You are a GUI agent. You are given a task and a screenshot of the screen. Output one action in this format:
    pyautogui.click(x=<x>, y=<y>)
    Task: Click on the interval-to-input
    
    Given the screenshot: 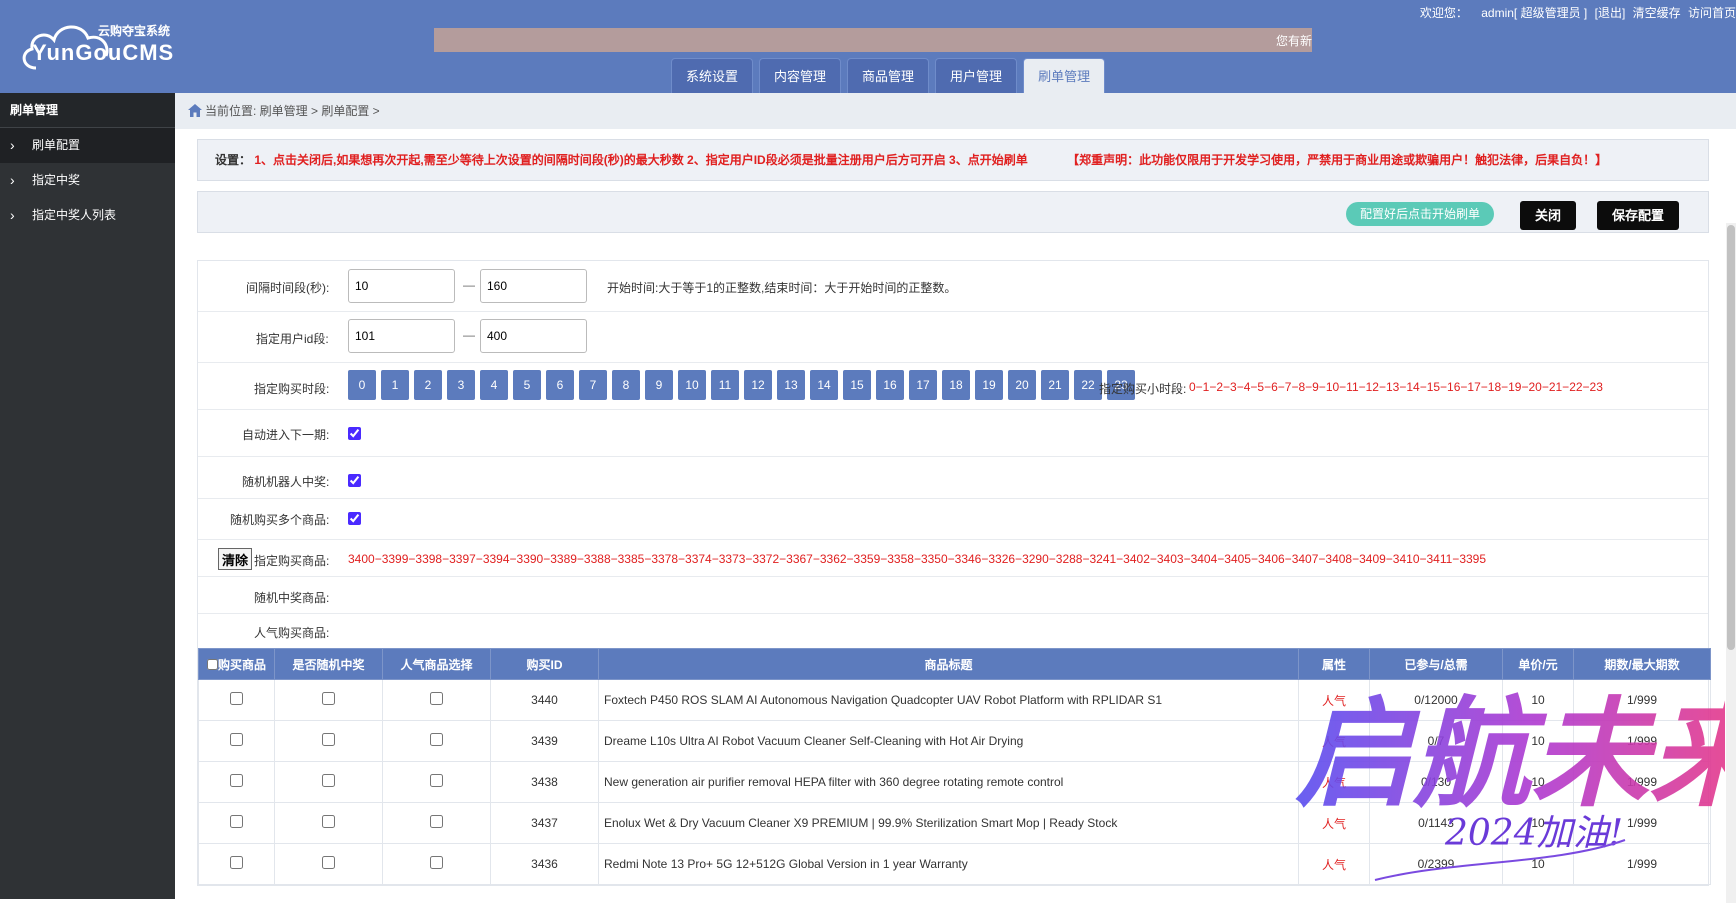 What is the action you would take?
    pyautogui.click(x=533, y=286)
    